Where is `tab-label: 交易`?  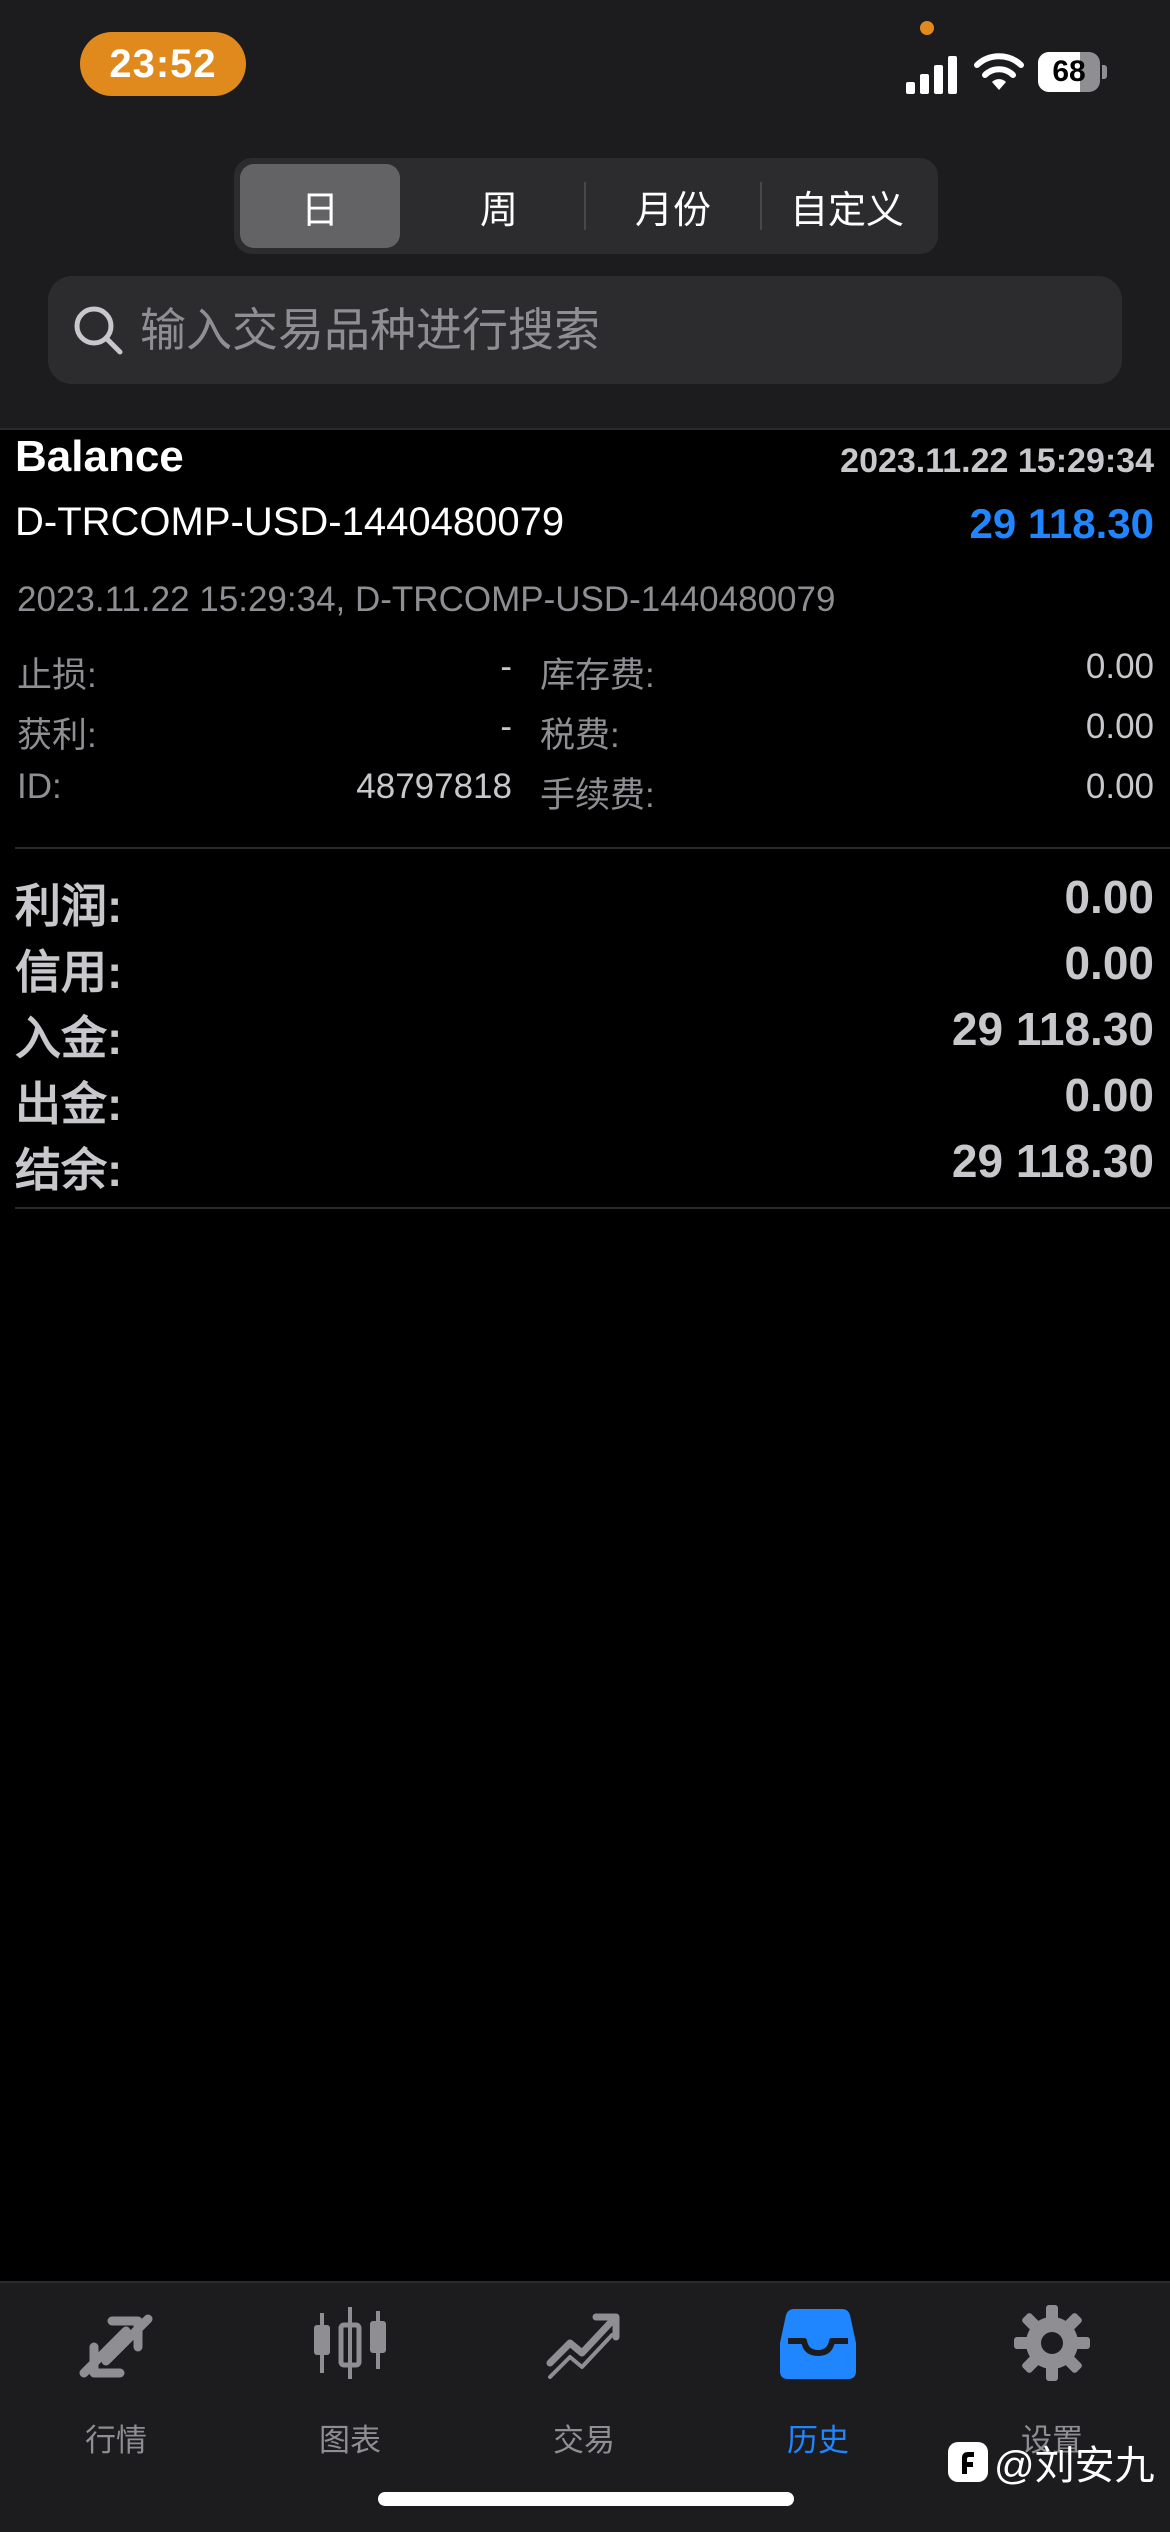
tab-label: 交易 is located at coordinates (584, 2440).